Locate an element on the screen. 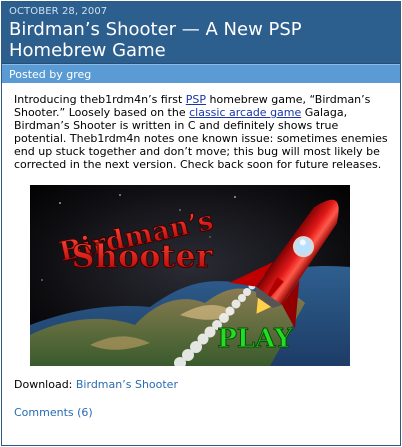 The height and width of the screenshot is (447, 402). psp-link: PSP is located at coordinates (196, 99).